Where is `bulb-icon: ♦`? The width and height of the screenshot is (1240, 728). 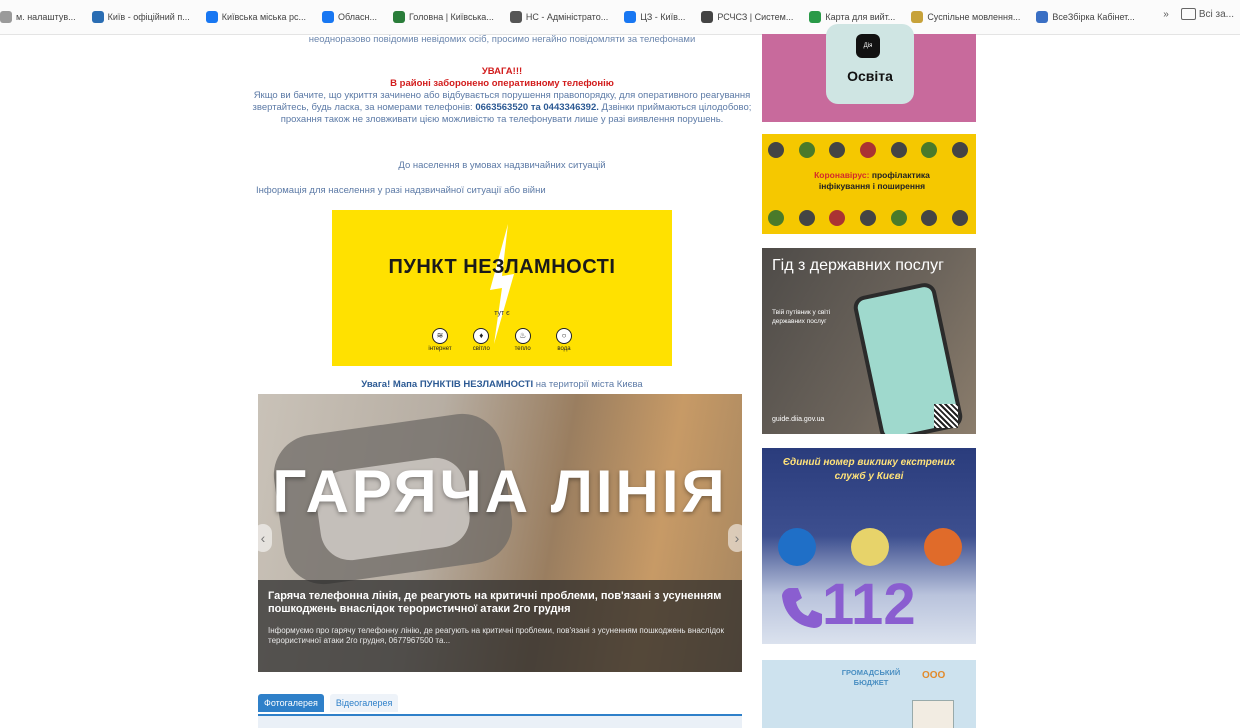 bulb-icon: ♦ is located at coordinates (481, 336).